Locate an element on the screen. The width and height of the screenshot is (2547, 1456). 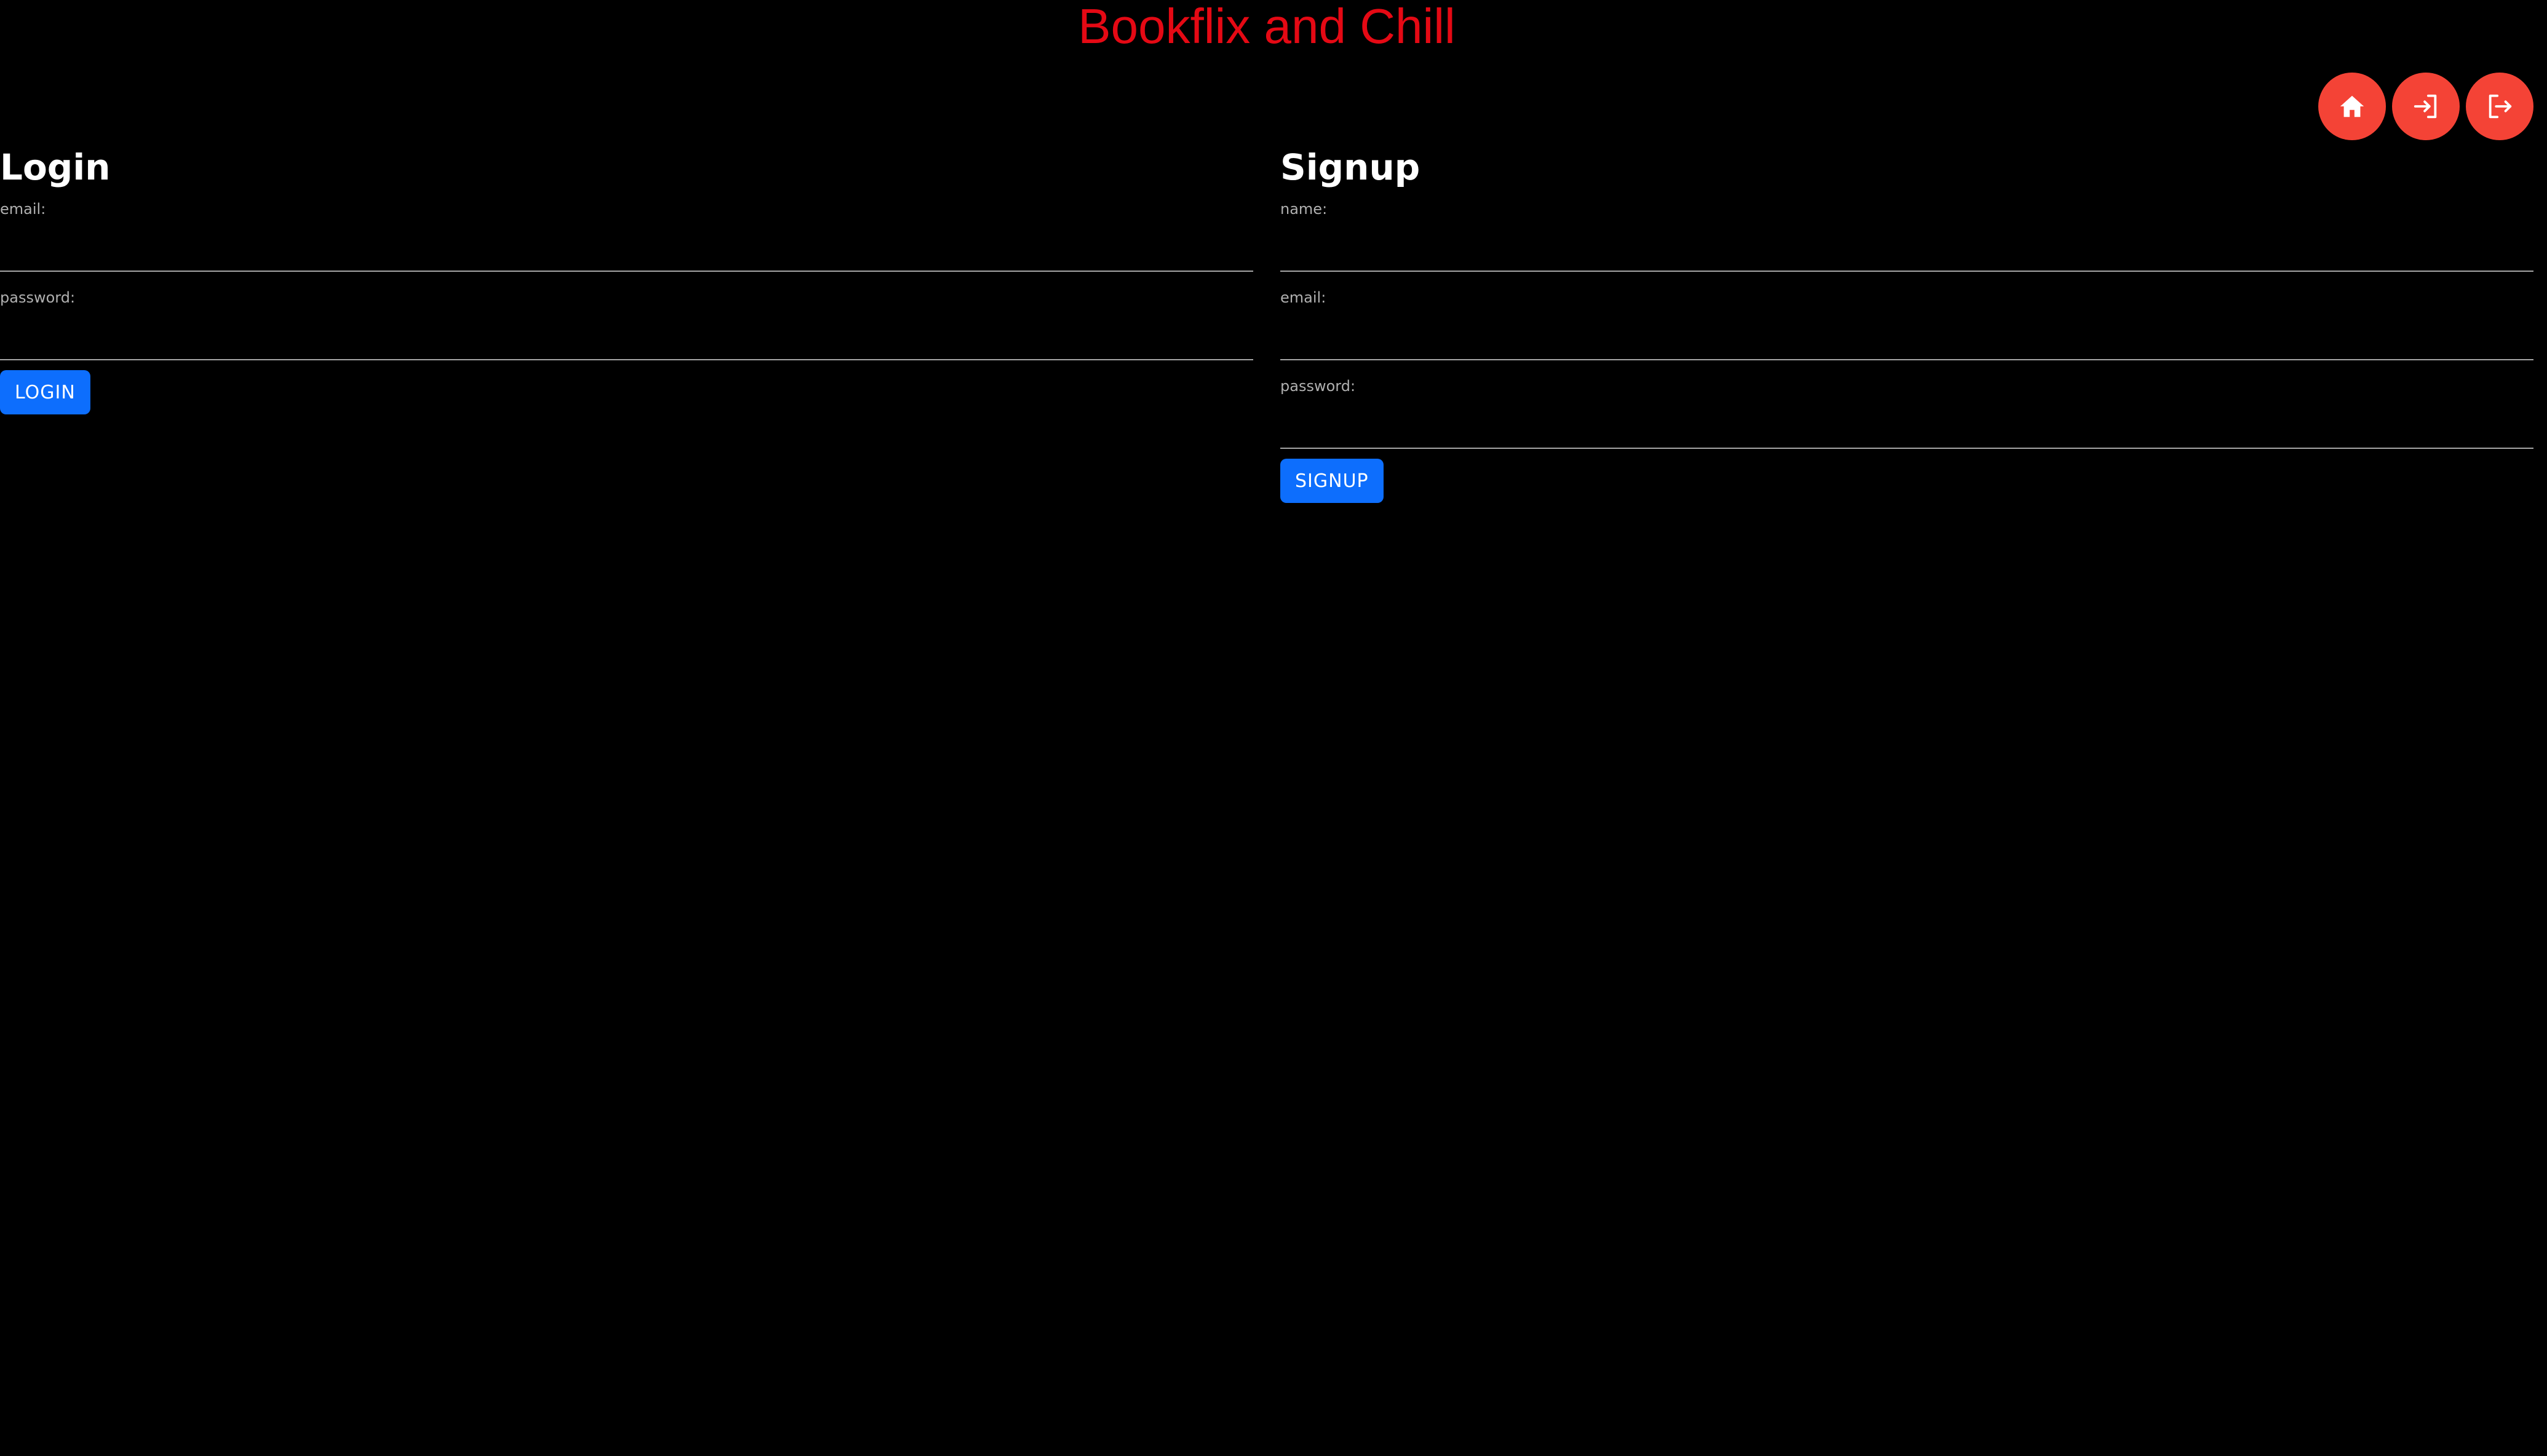
signup-name-field: name: is located at coordinates (1906, 236).